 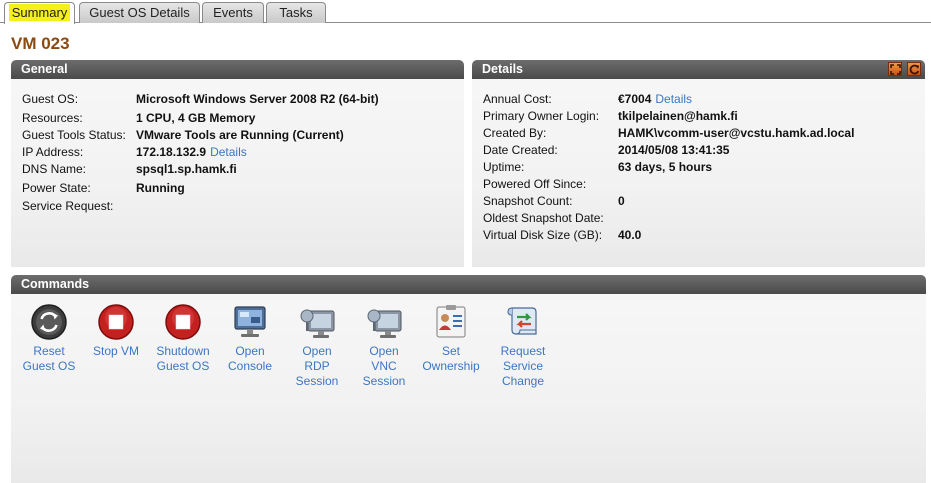 I want to click on service-change-icon, so click(x=523, y=322).